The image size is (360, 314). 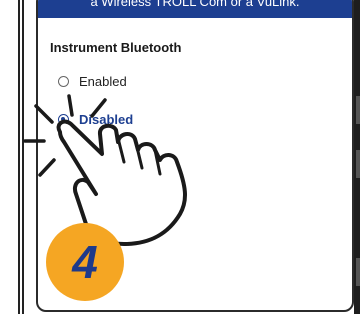 I want to click on phone-side-edge, so click(x=357, y=157).